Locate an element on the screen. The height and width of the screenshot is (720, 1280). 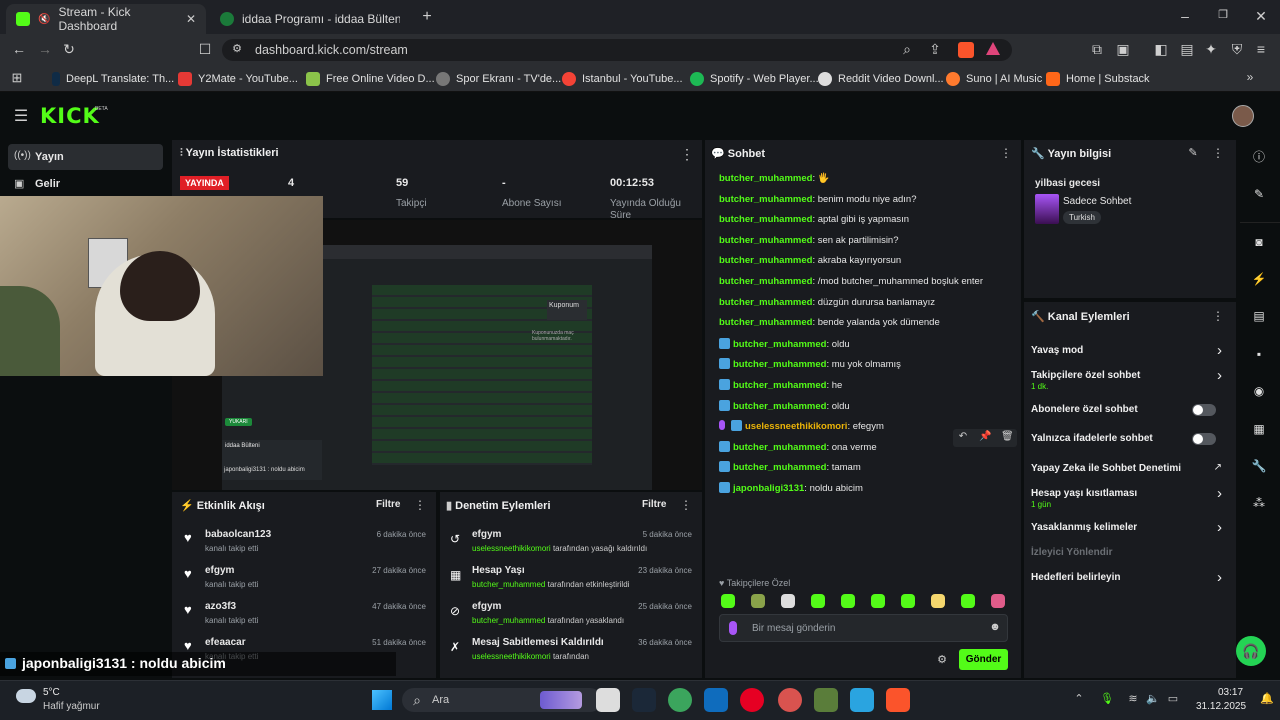
channel-action-item: Abonelere özel sohbet is located at coordinates (1130, 412).